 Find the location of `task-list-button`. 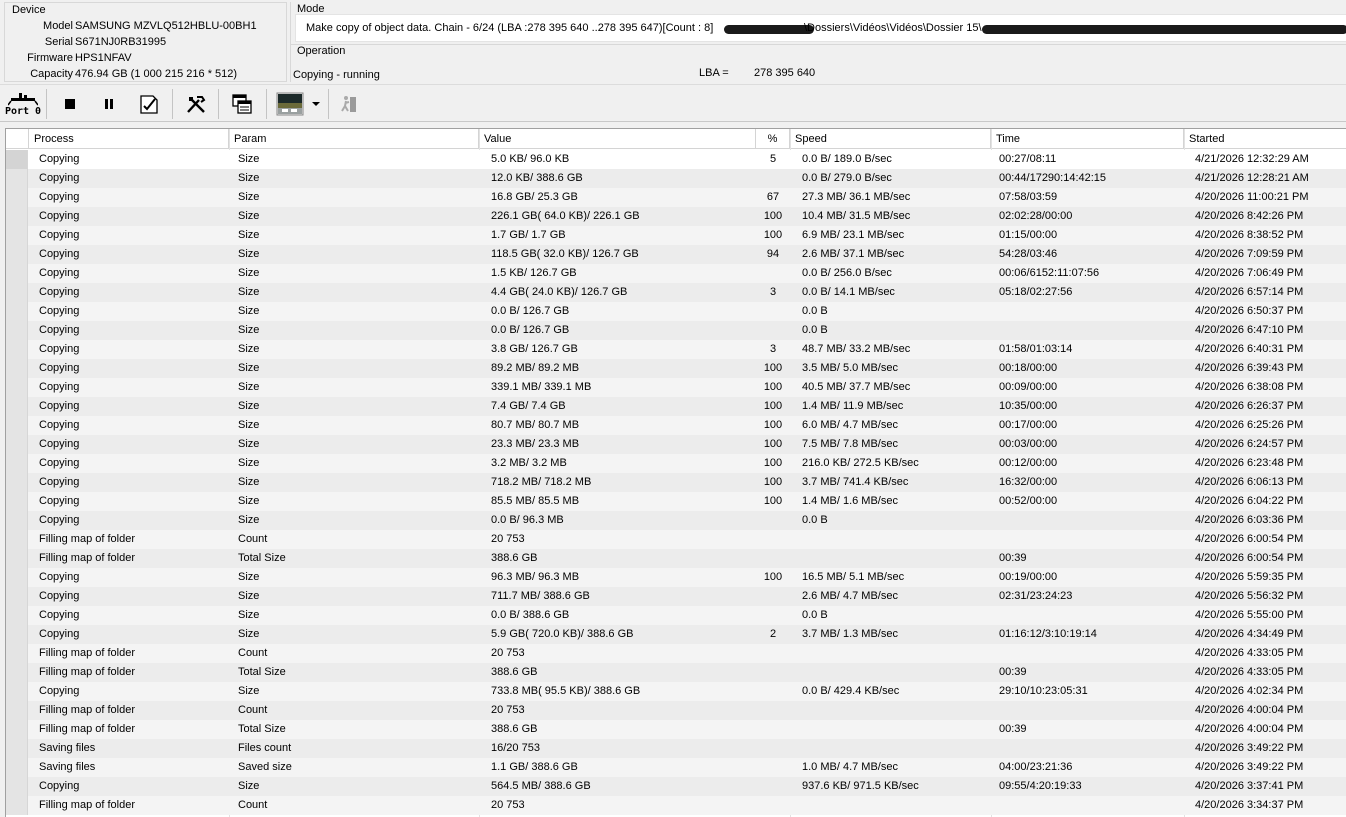

task-list-button is located at coordinates (150, 104).